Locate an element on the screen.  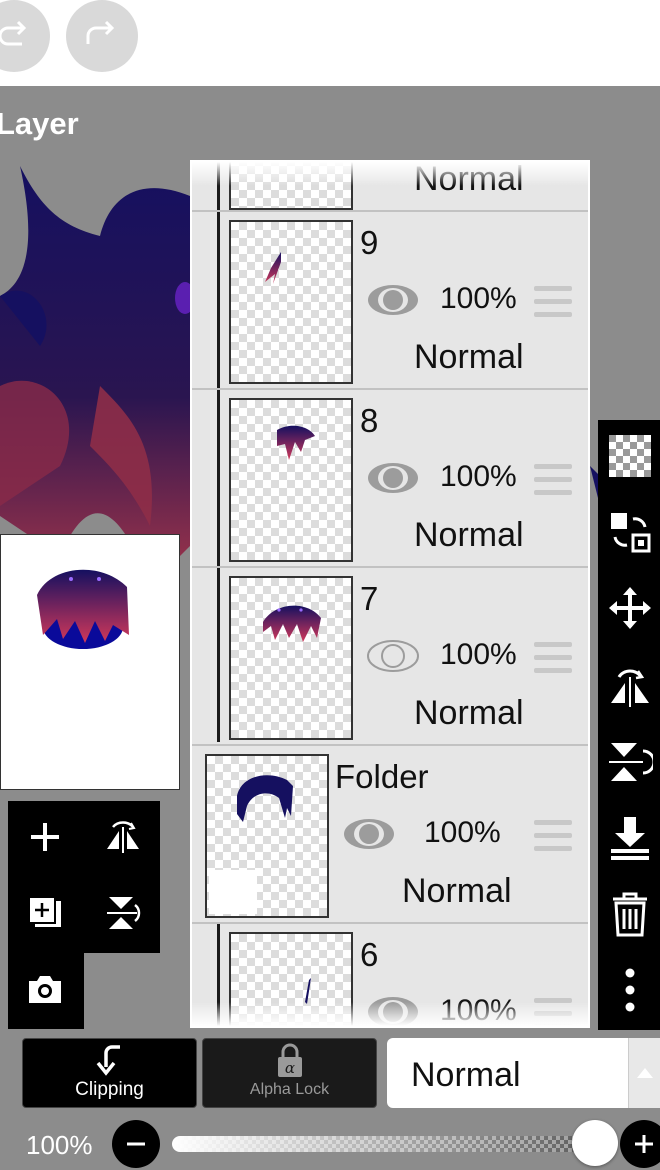
layer-row-folder: Folder 100% Normal is located at coordinates (390, 835).